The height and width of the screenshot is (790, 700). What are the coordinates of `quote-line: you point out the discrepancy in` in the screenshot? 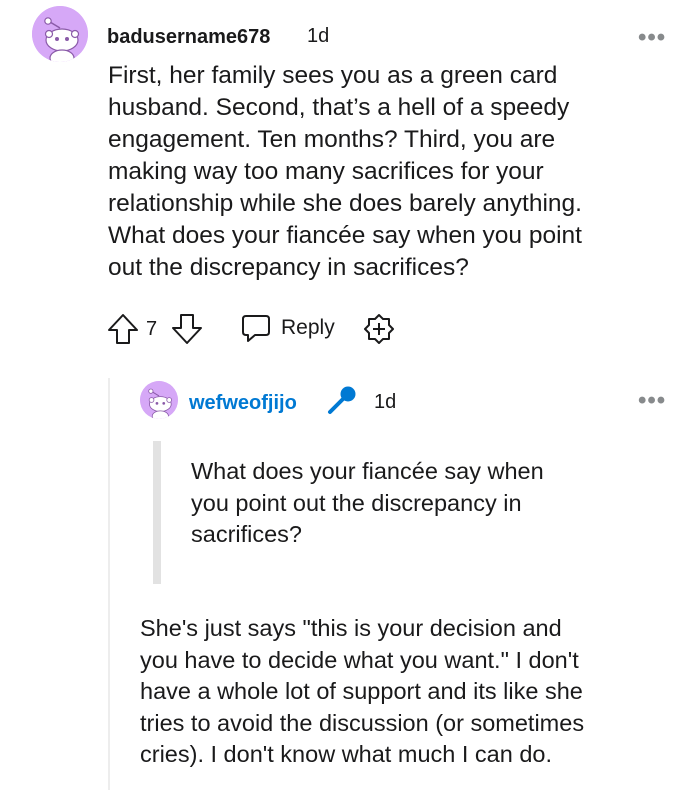 It's located at (356, 502).